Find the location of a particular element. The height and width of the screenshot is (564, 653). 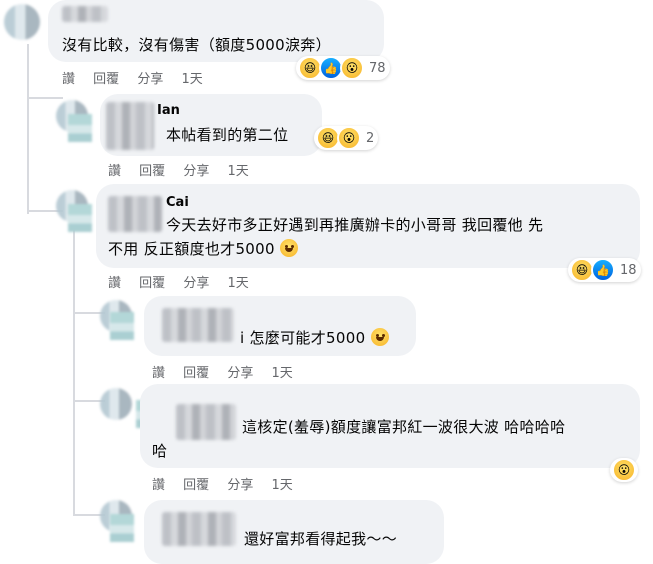

comment-text-line2: 哈 is located at coordinates (160, 451).